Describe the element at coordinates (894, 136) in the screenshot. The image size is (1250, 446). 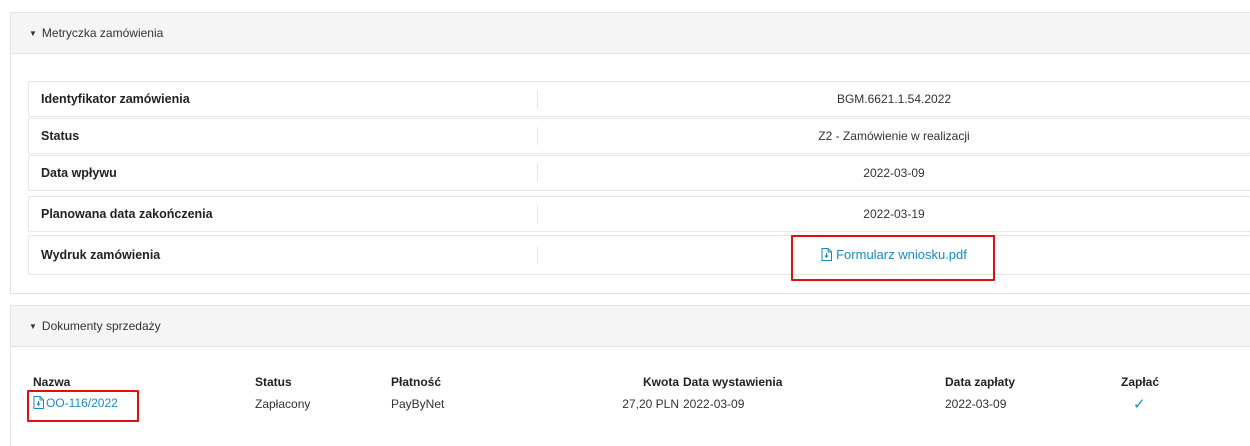
I see `meta-value: Z2 - Zamówienie w realizacji` at that location.